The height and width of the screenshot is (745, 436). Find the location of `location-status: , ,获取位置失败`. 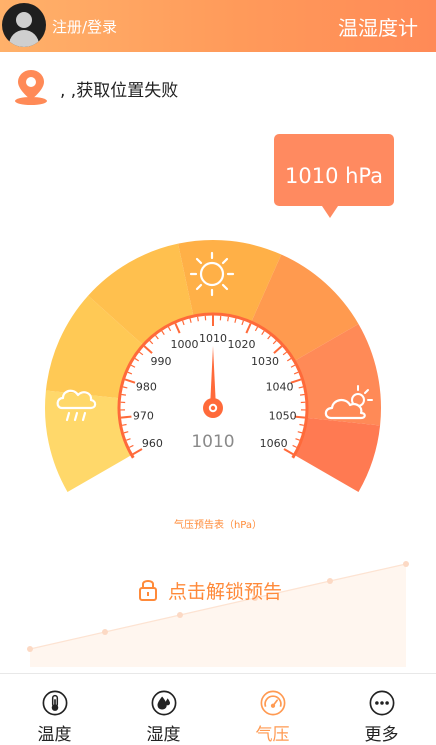

location-status: , ,获取位置失败 is located at coordinates (119, 88).